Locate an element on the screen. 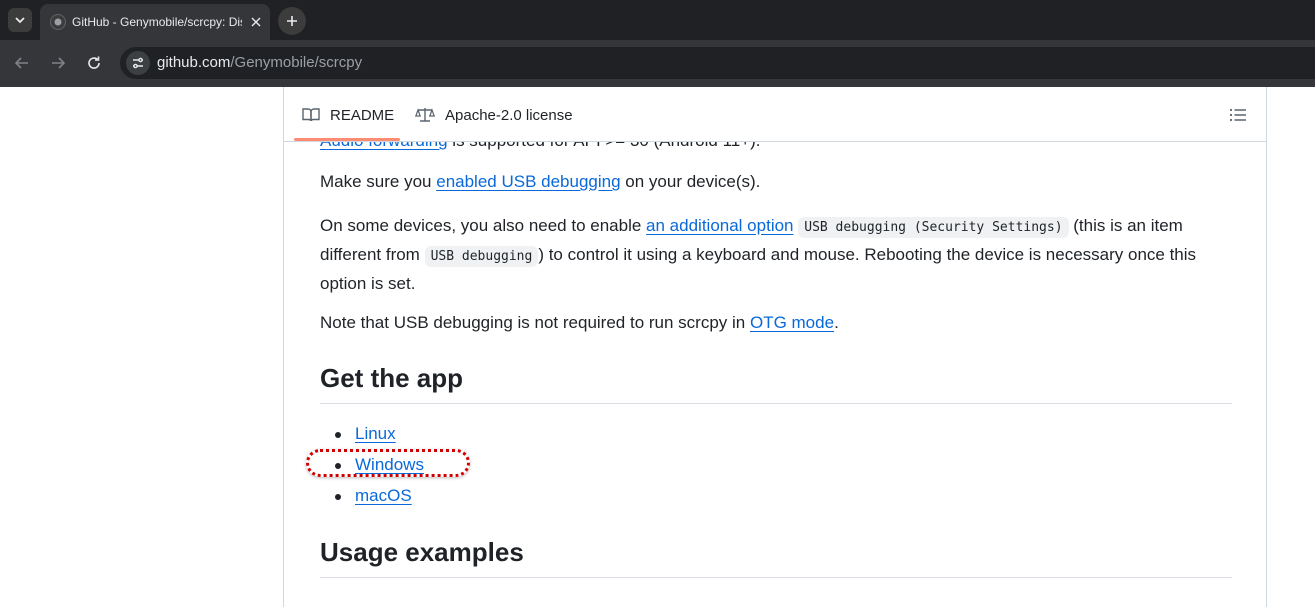  tab-readme-label: README is located at coordinates (362, 115).